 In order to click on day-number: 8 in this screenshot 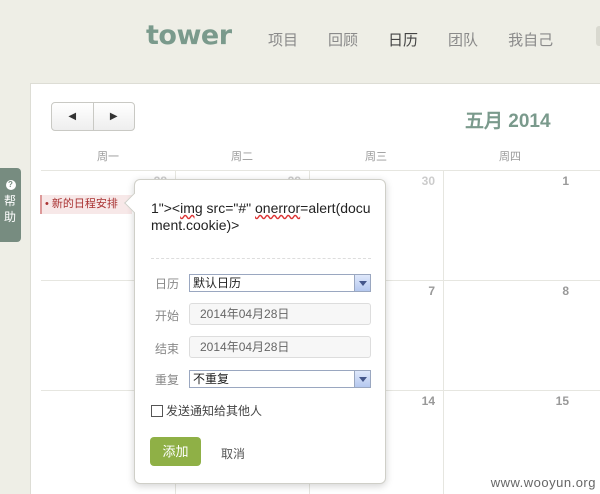, I will do `click(554, 291)`.